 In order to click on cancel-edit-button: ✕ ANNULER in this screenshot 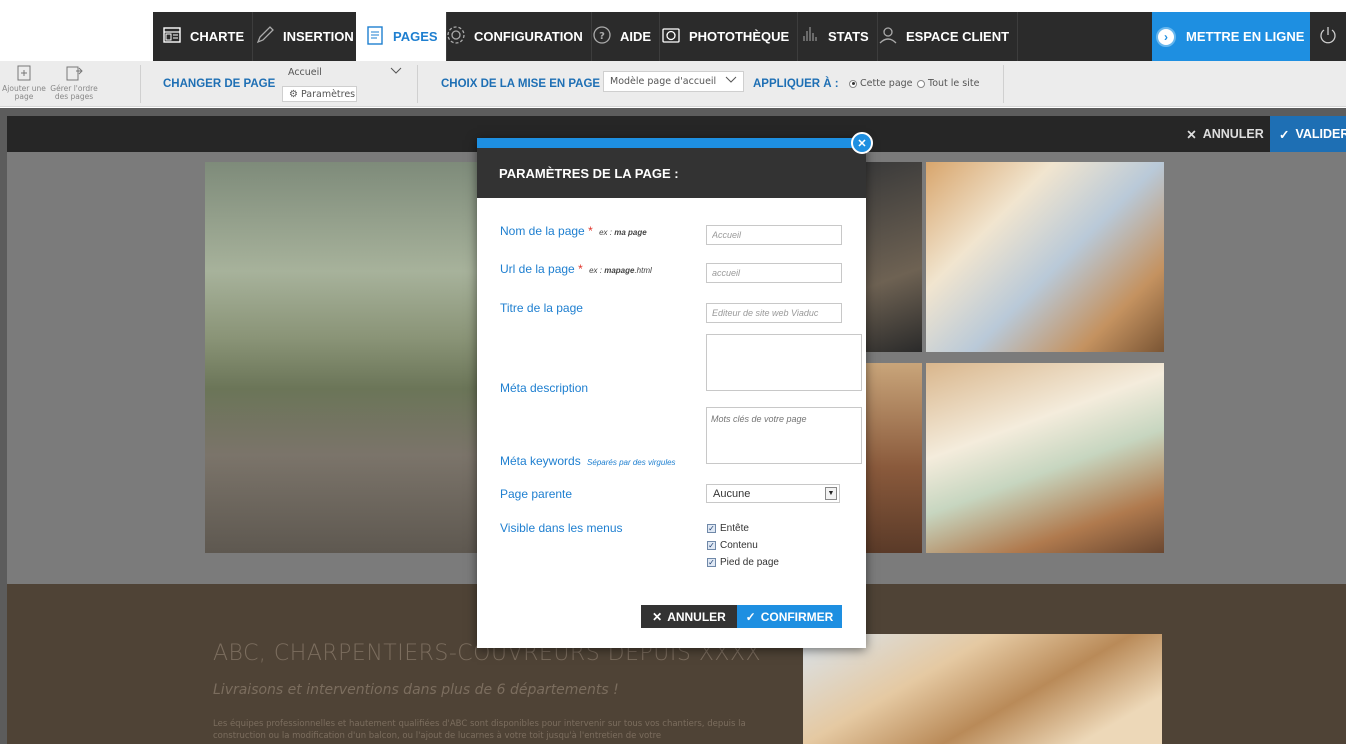, I will do `click(1225, 134)`.